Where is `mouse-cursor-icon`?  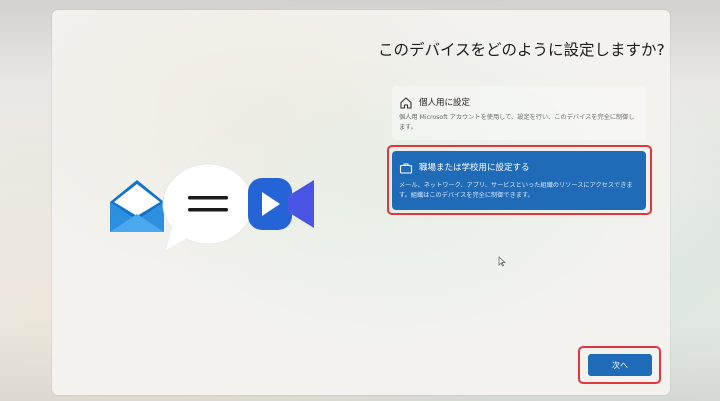 mouse-cursor-icon is located at coordinates (502, 261).